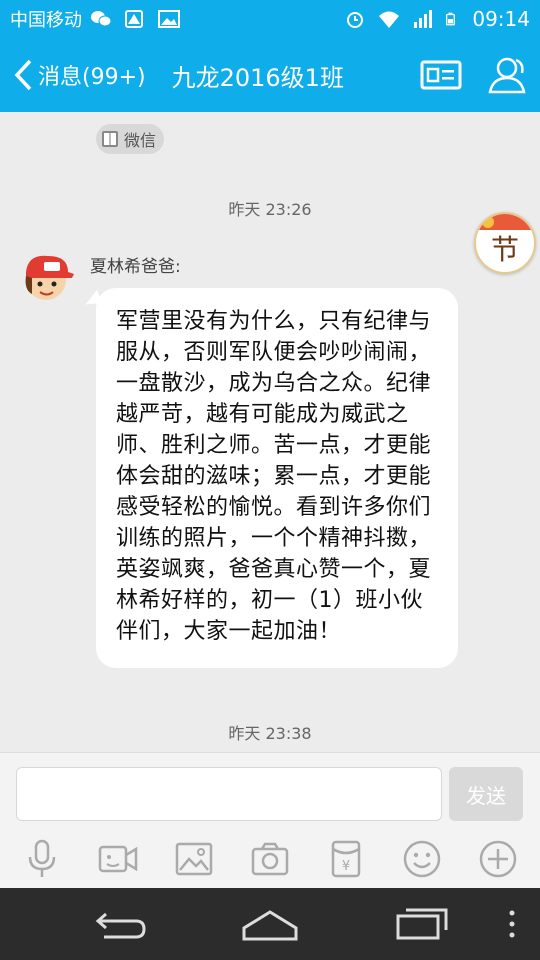  What do you see at coordinates (423, 19) in the screenshot?
I see `signal-icon` at bounding box center [423, 19].